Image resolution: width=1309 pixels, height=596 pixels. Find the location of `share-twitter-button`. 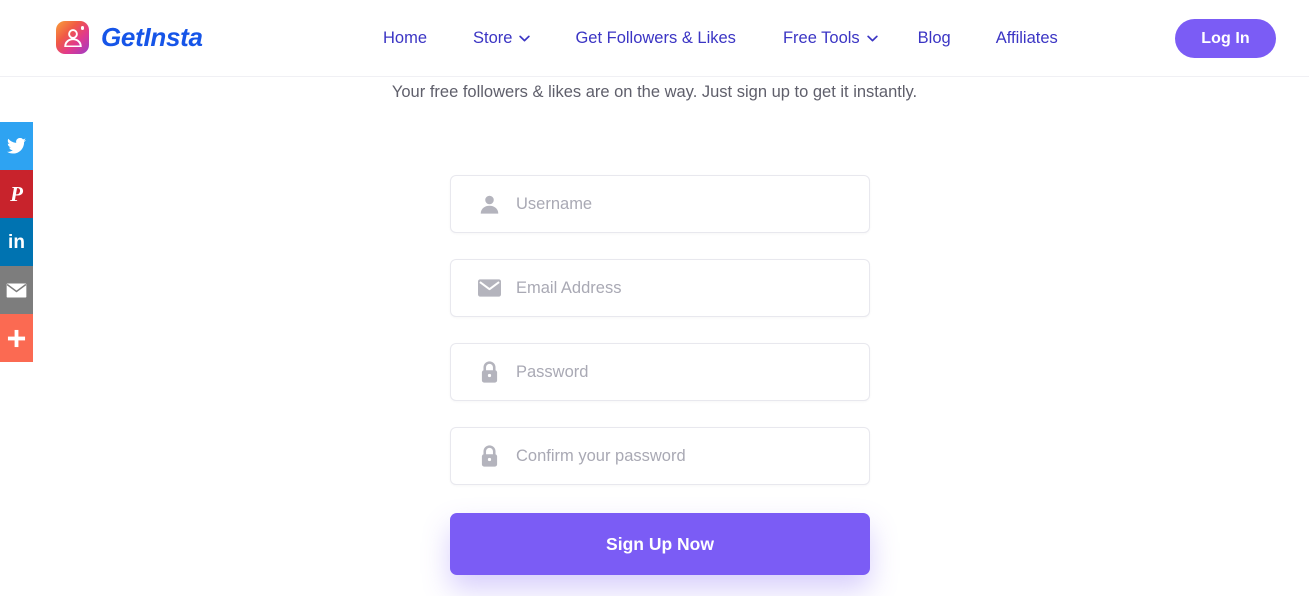

share-twitter-button is located at coordinates (16, 146).